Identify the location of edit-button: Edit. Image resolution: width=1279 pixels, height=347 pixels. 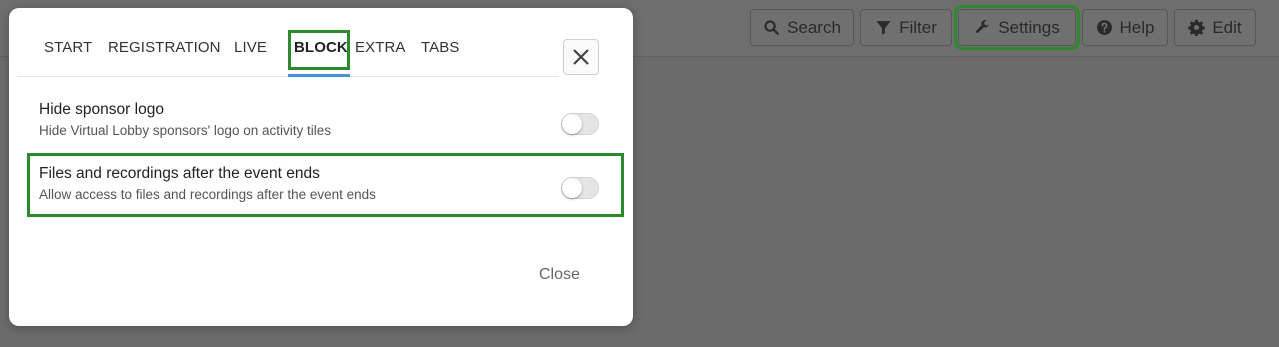
(1215, 27).